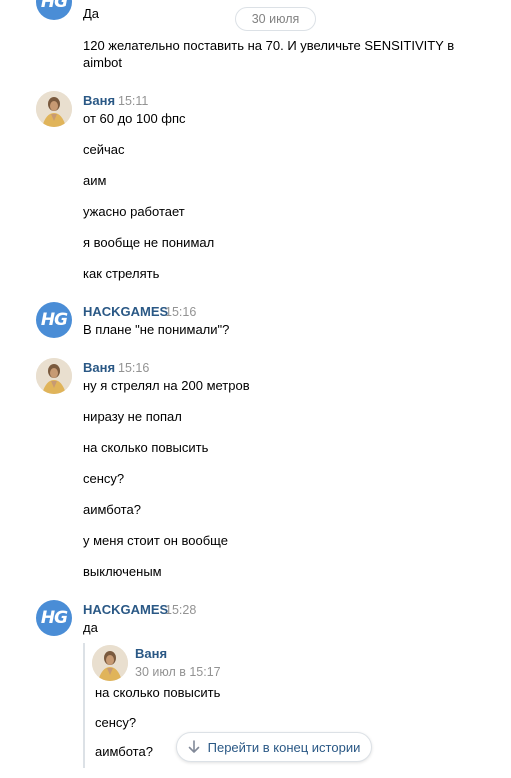  What do you see at coordinates (134, 211) in the screenshot?
I see `message-text: ужасно работает` at bounding box center [134, 211].